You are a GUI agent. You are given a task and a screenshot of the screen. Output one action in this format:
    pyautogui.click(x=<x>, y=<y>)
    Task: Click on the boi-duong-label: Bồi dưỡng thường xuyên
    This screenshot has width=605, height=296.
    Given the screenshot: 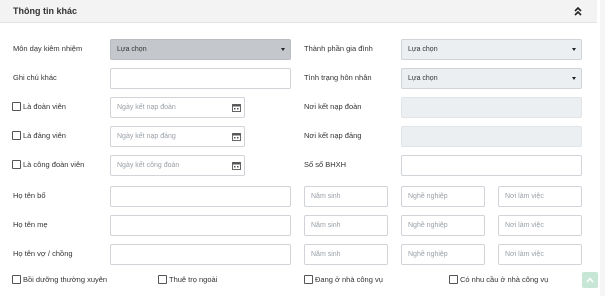 What is the action you would take?
    pyautogui.click(x=65, y=279)
    